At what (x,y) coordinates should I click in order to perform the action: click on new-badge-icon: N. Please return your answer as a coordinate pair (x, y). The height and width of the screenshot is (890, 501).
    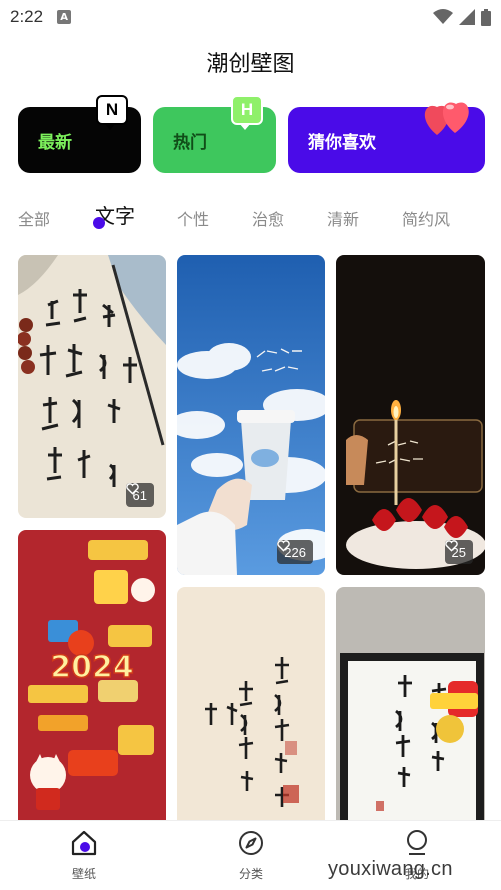
    Looking at the image, I should click on (112, 112).